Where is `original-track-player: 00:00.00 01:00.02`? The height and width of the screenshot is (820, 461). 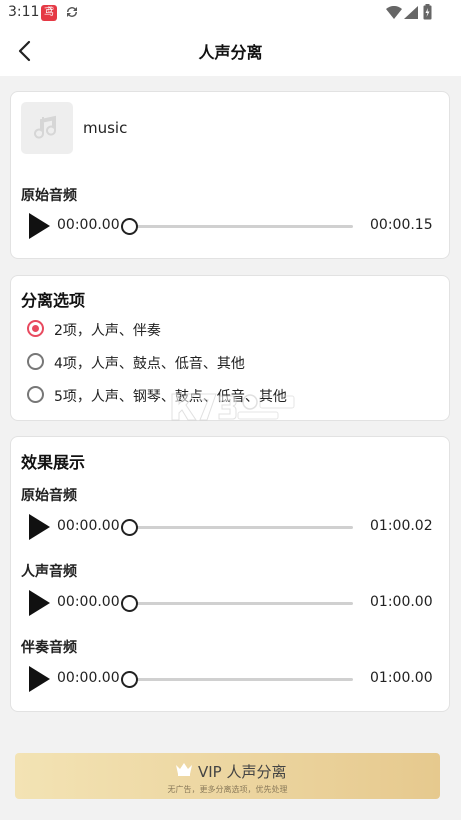 original-track-player: 00:00.00 01:00.02 is located at coordinates (231, 527).